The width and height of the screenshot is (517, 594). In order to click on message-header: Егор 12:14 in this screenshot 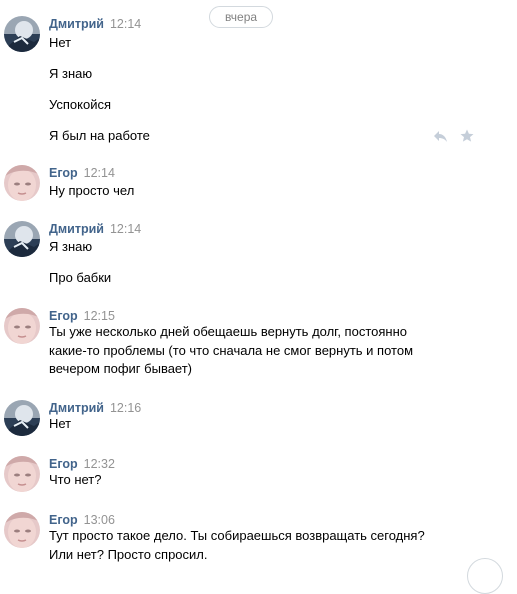, I will do `click(82, 173)`.